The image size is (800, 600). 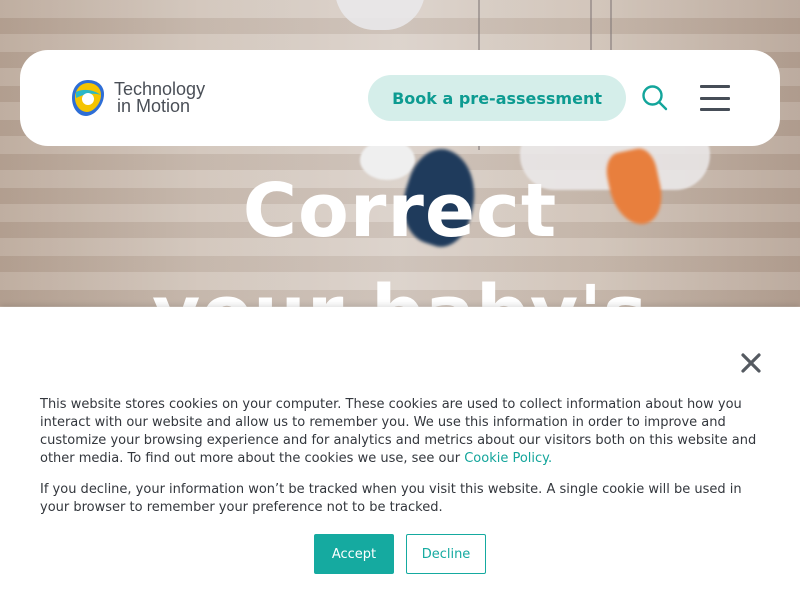 What do you see at coordinates (497, 98) in the screenshot?
I see `book-pre-assessment-button: Book a pre-assessment` at bounding box center [497, 98].